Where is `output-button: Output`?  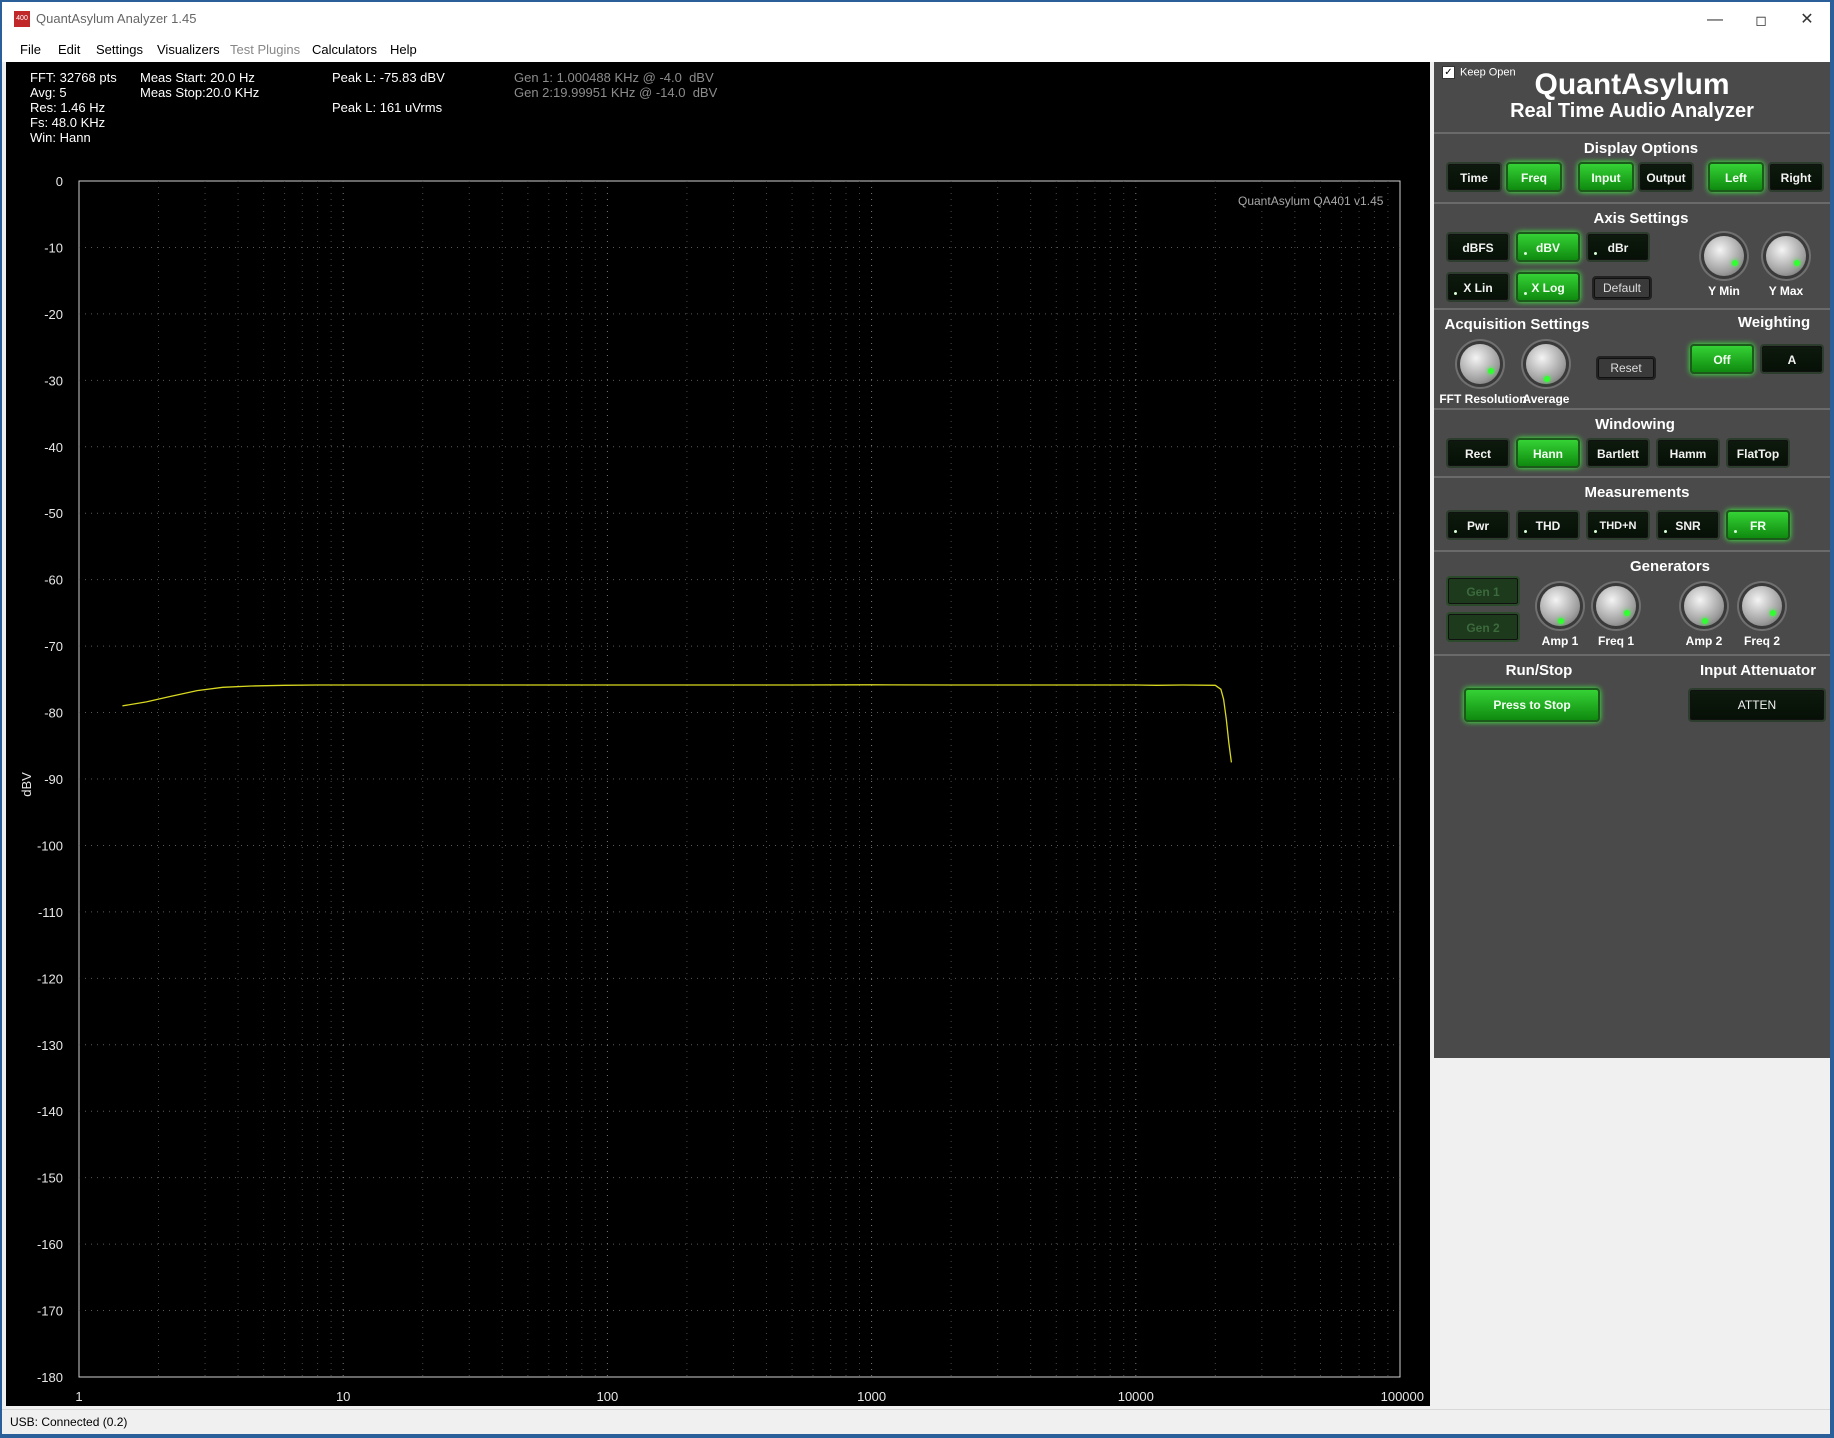
output-button: Output is located at coordinates (1666, 177).